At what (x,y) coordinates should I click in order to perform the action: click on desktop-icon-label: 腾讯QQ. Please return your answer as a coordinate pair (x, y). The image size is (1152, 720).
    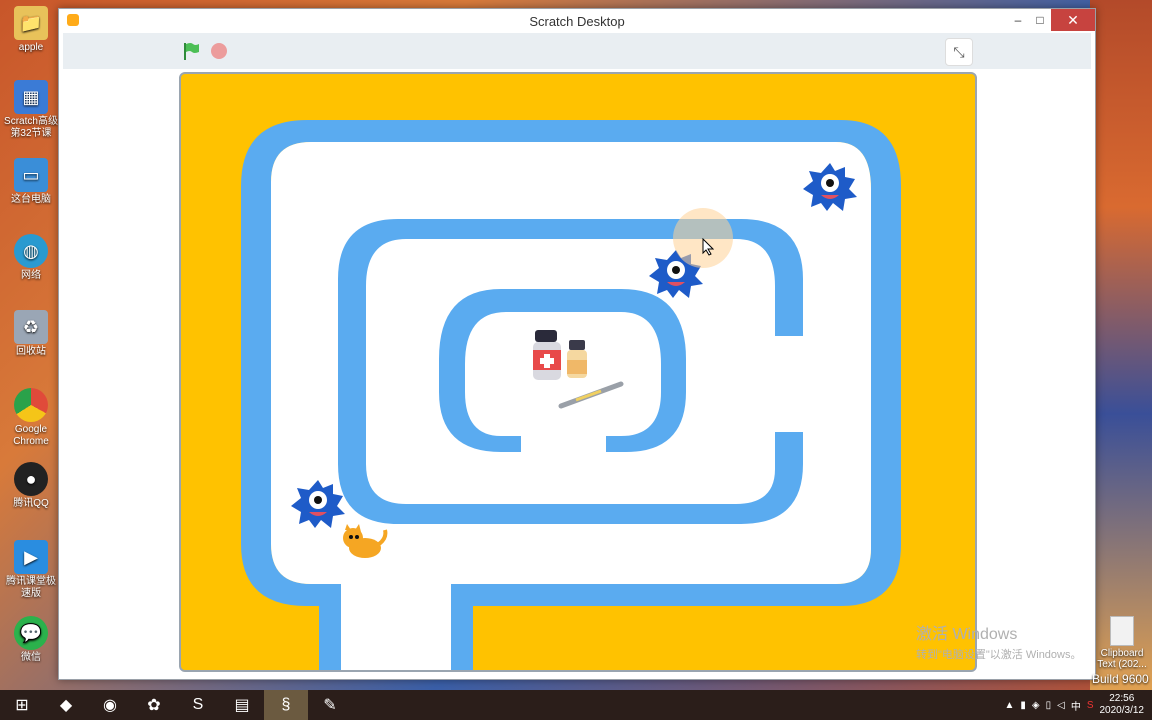
    Looking at the image, I should click on (31, 503).